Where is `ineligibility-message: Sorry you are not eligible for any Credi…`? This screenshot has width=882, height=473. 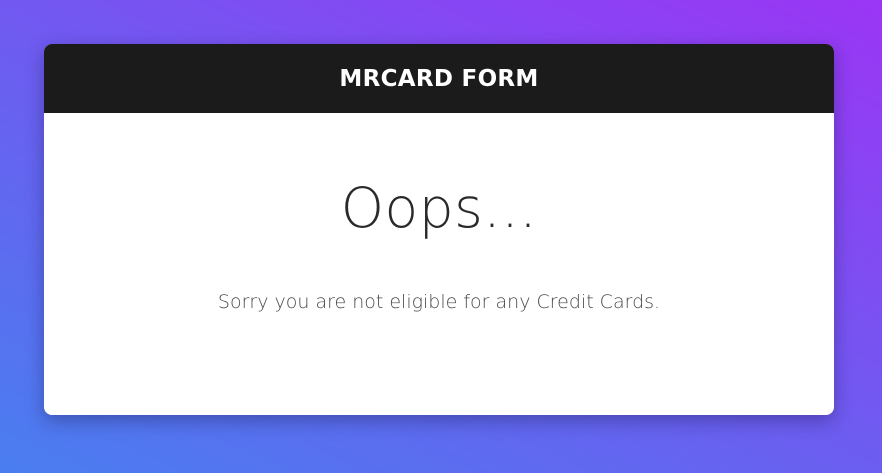 ineligibility-message: Sorry you are not eligible for any Credi… is located at coordinates (439, 302).